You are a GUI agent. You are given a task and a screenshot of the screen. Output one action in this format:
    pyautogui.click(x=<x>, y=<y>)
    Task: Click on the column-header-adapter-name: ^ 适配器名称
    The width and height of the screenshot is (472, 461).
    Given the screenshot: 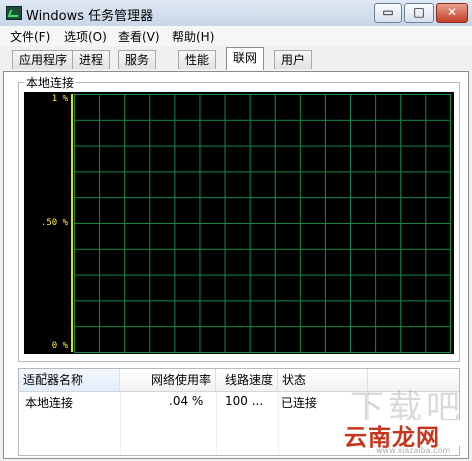 What is the action you would take?
    pyautogui.click(x=69, y=380)
    